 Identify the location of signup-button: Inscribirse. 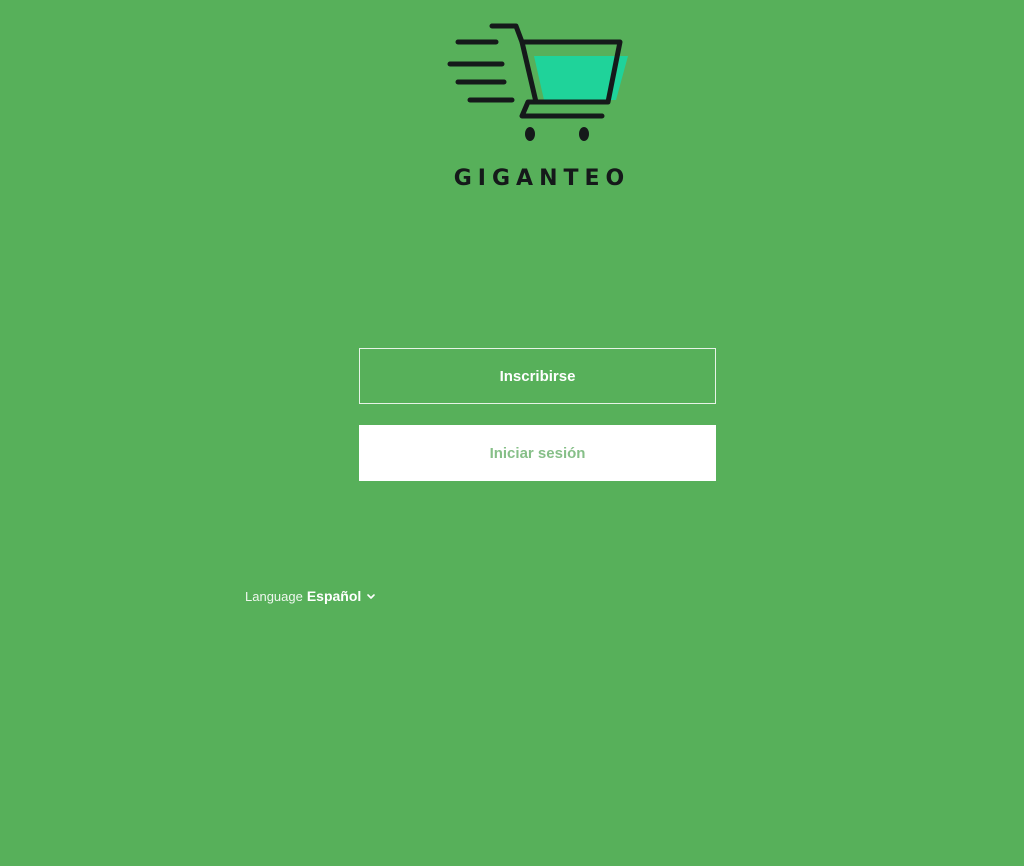
(537, 376).